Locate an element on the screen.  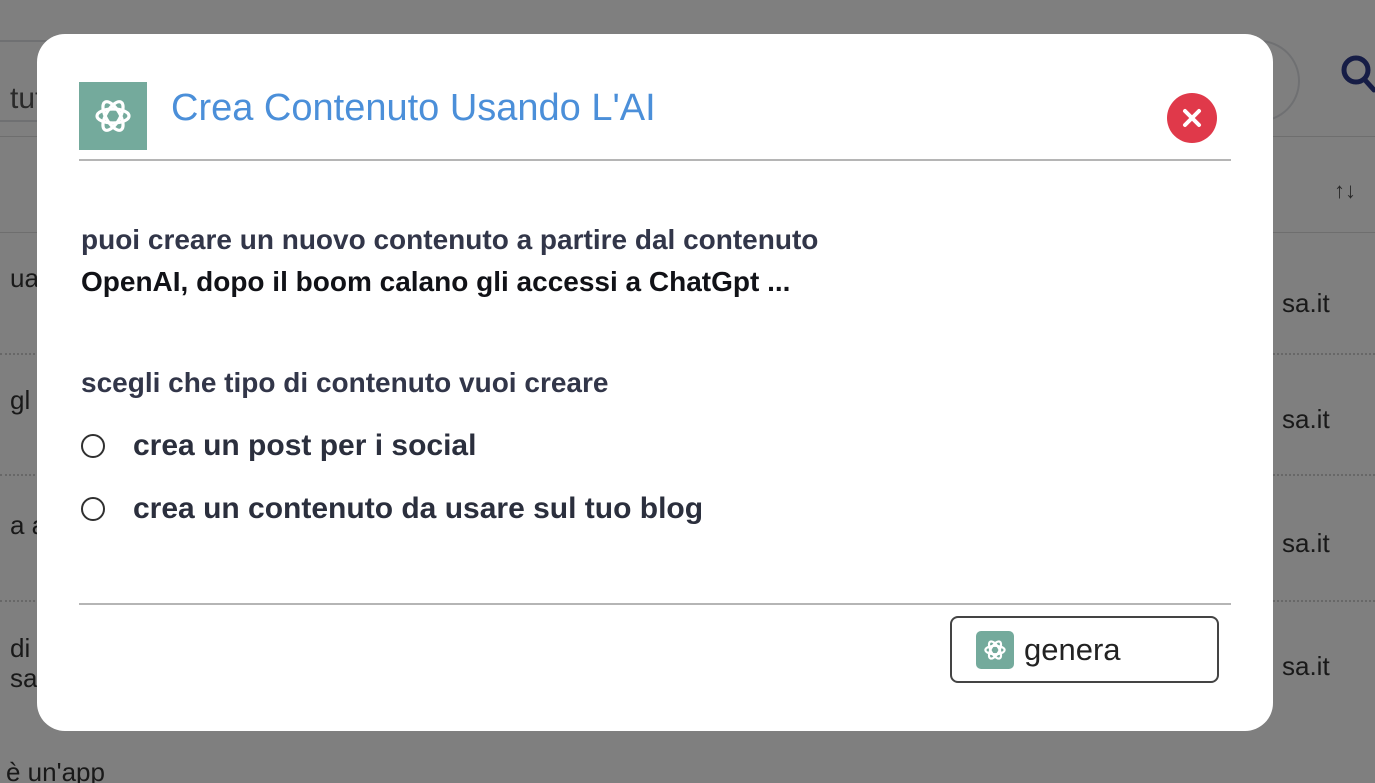
option-label: crea un contenuto da usare sul tuo blog is located at coordinates (418, 508).